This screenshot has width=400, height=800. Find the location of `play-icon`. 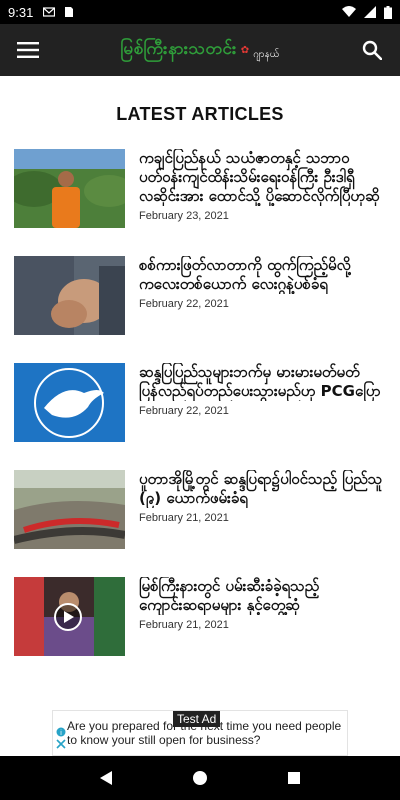

play-icon is located at coordinates (69, 617).